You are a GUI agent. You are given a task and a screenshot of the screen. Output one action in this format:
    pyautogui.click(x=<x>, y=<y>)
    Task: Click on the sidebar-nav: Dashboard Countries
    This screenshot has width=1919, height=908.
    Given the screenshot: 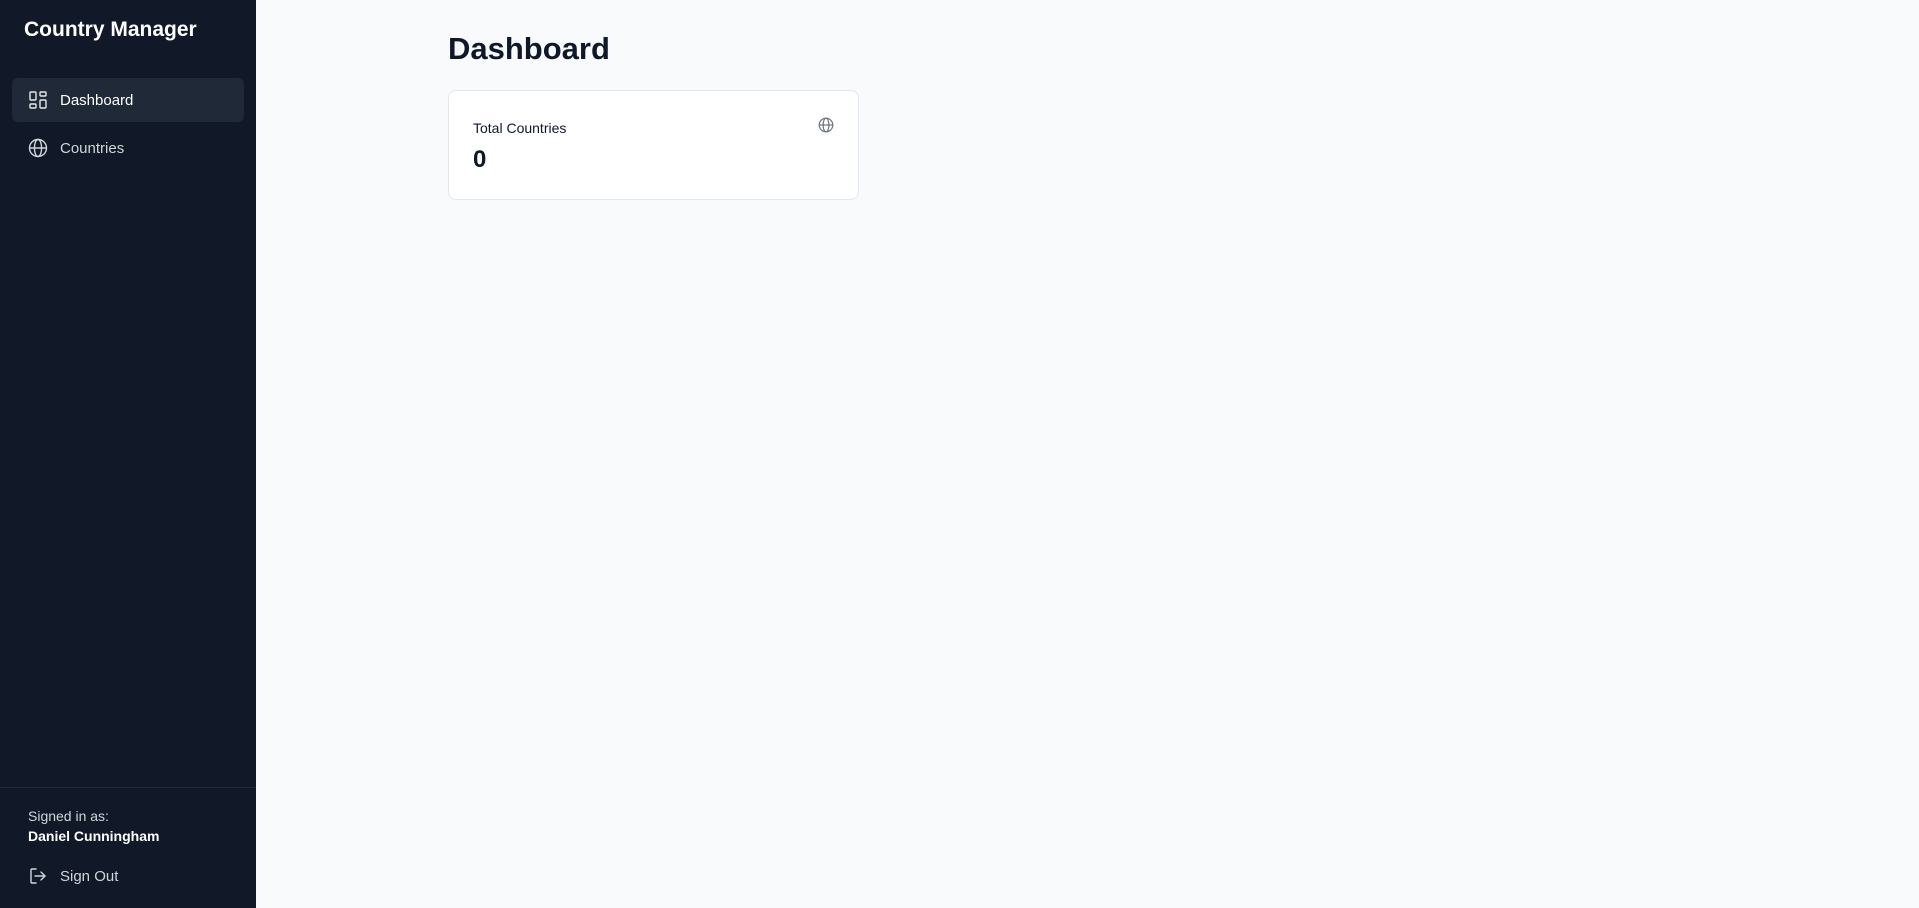 What is the action you would take?
    pyautogui.click(x=128, y=115)
    